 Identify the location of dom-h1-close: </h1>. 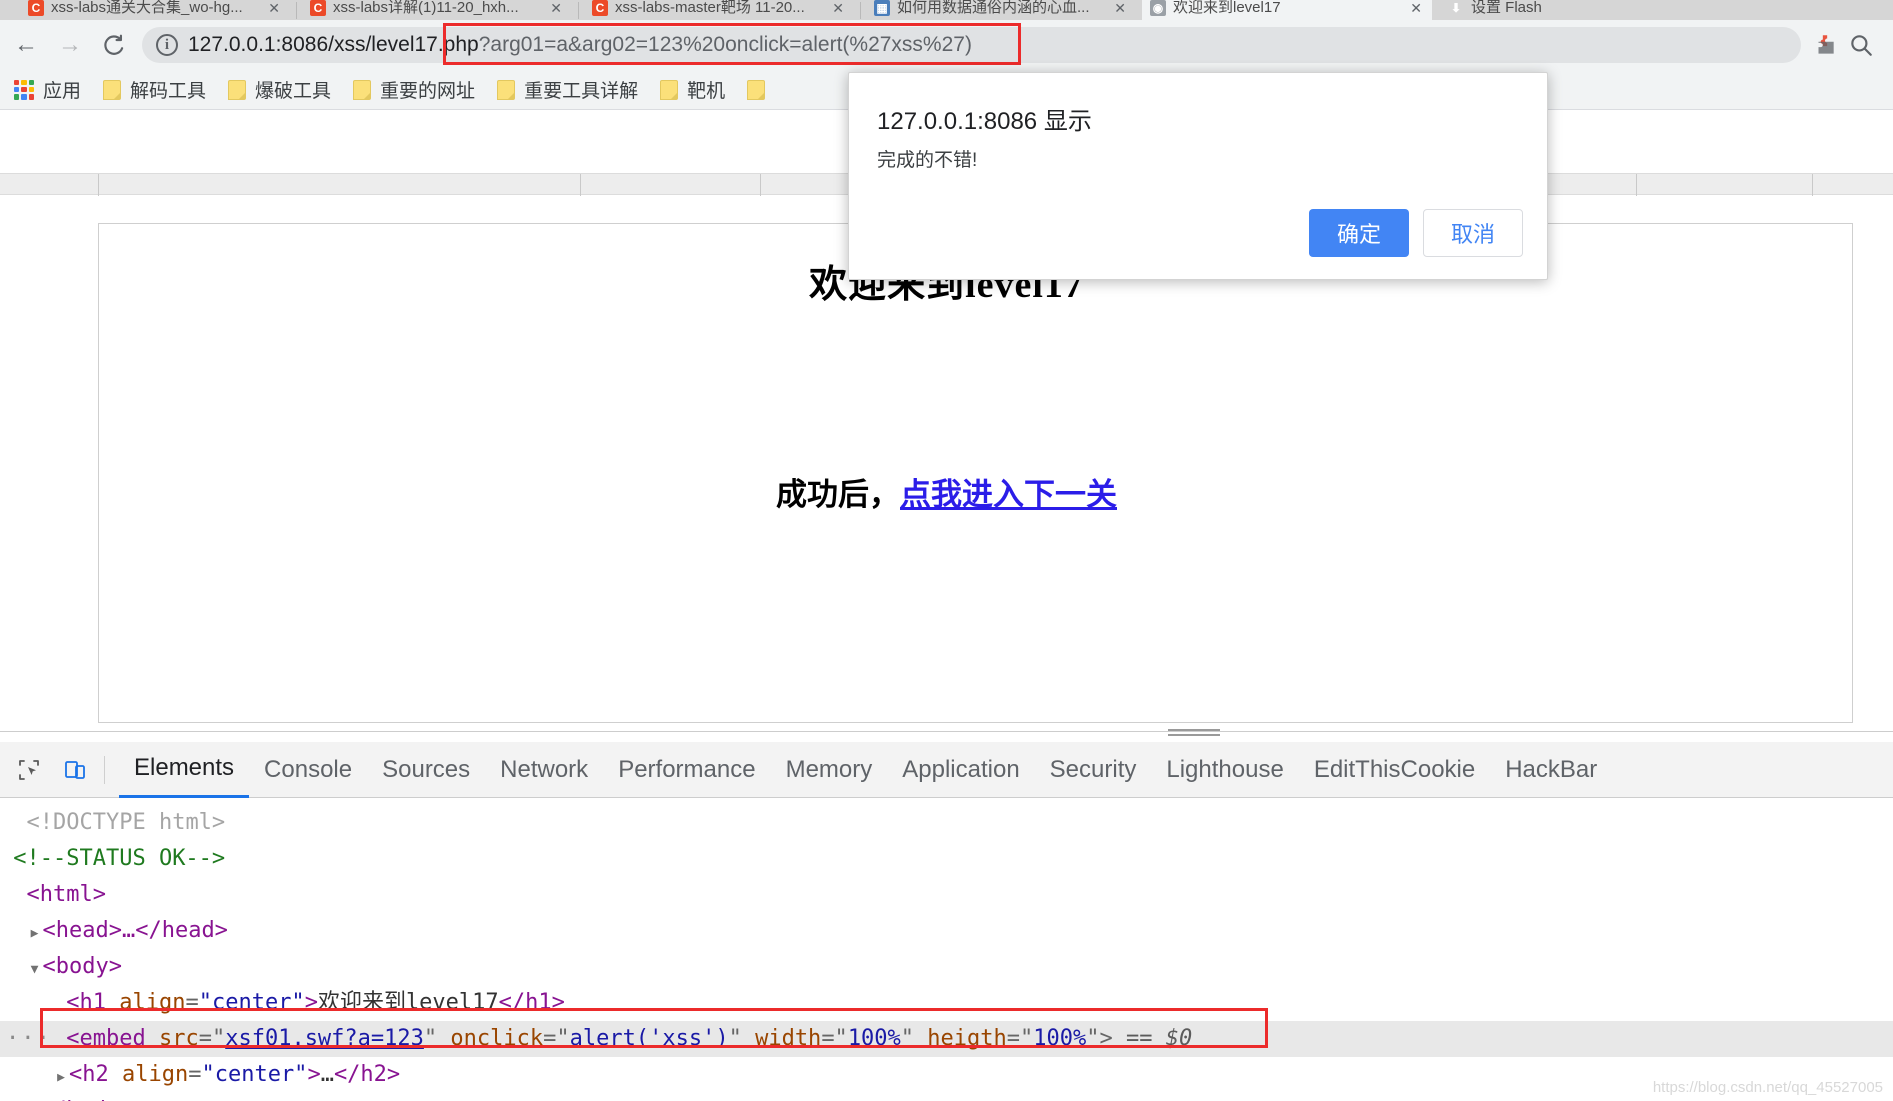
(531, 1002).